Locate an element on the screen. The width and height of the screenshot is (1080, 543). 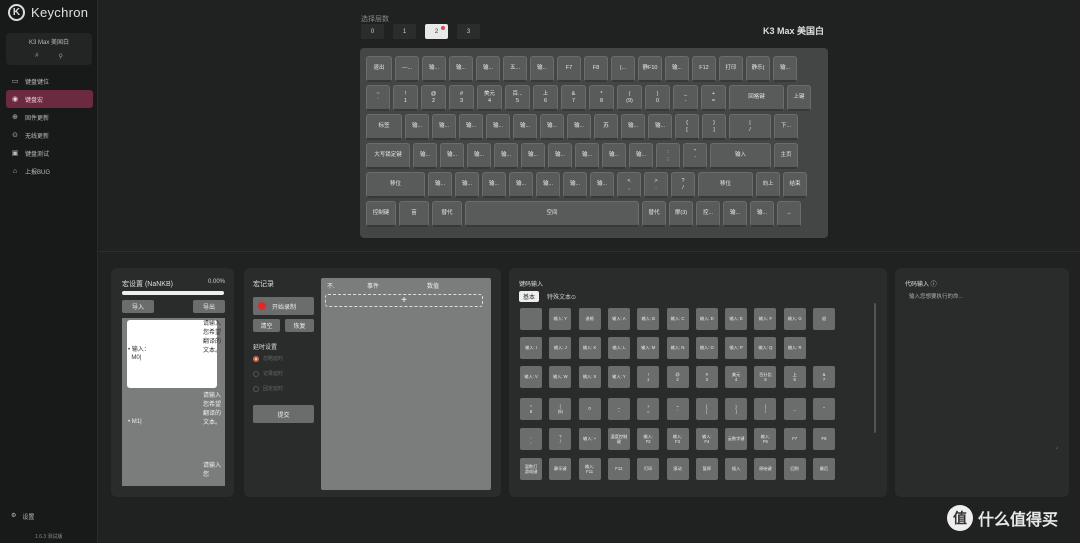
macro-item: • M1| 请输入您希望翻译的文本。 is located at coordinates (173, 426).